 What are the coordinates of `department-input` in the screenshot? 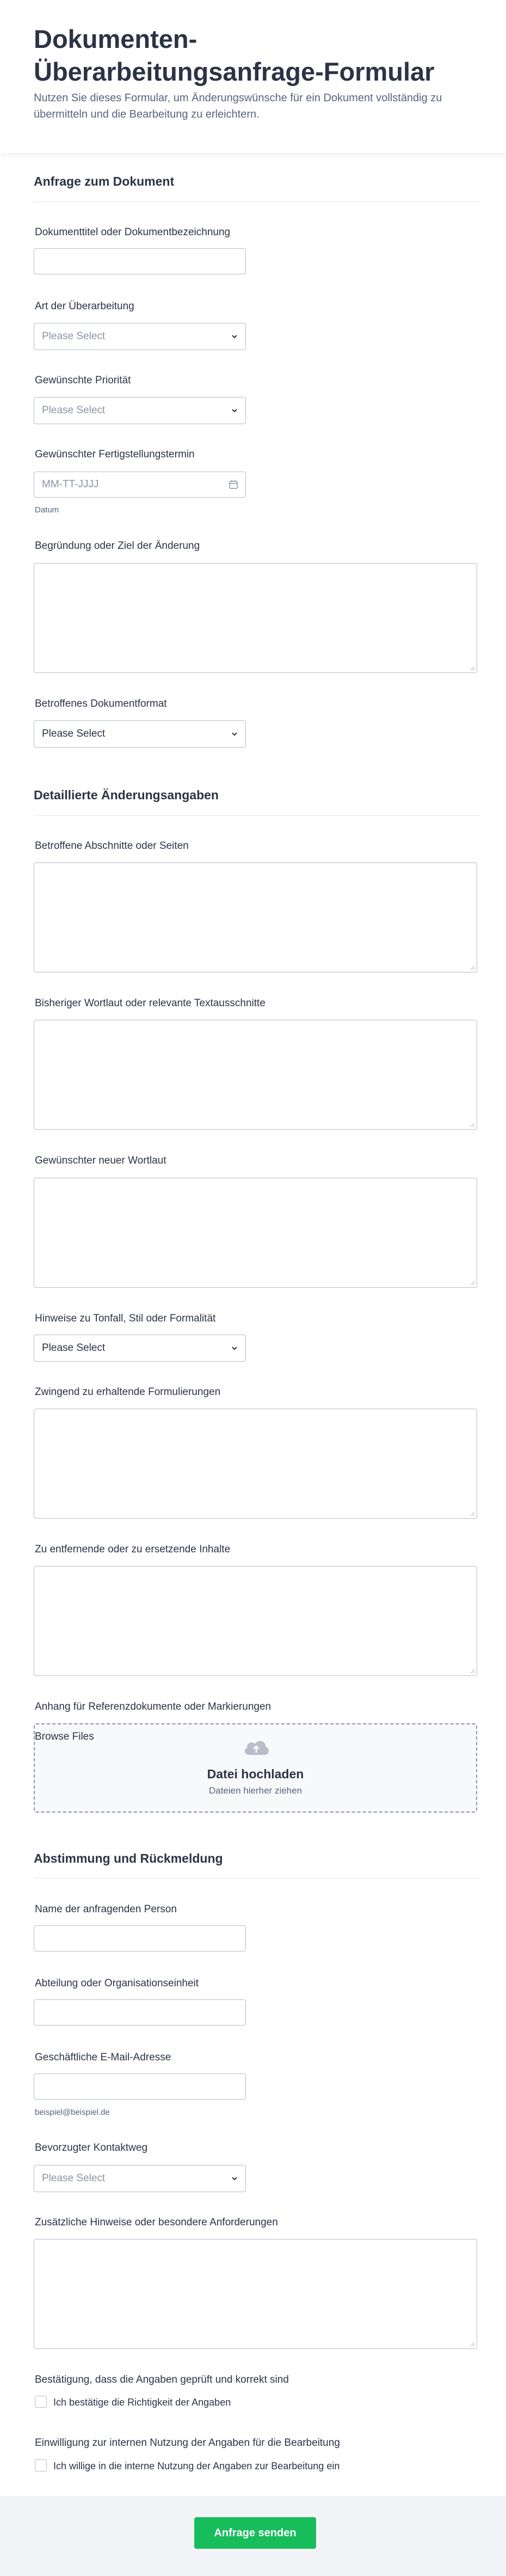 It's located at (140, 2012).